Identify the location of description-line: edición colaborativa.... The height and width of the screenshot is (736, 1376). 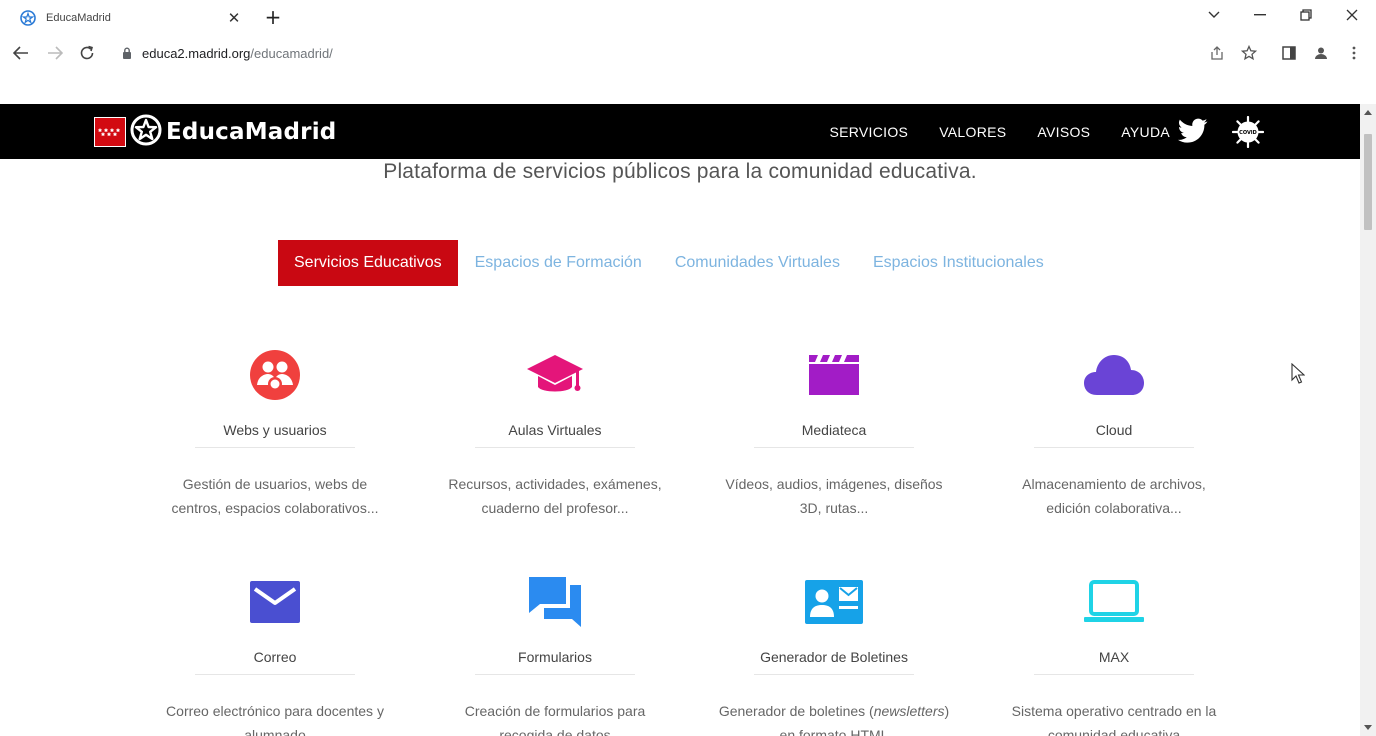
(1114, 508).